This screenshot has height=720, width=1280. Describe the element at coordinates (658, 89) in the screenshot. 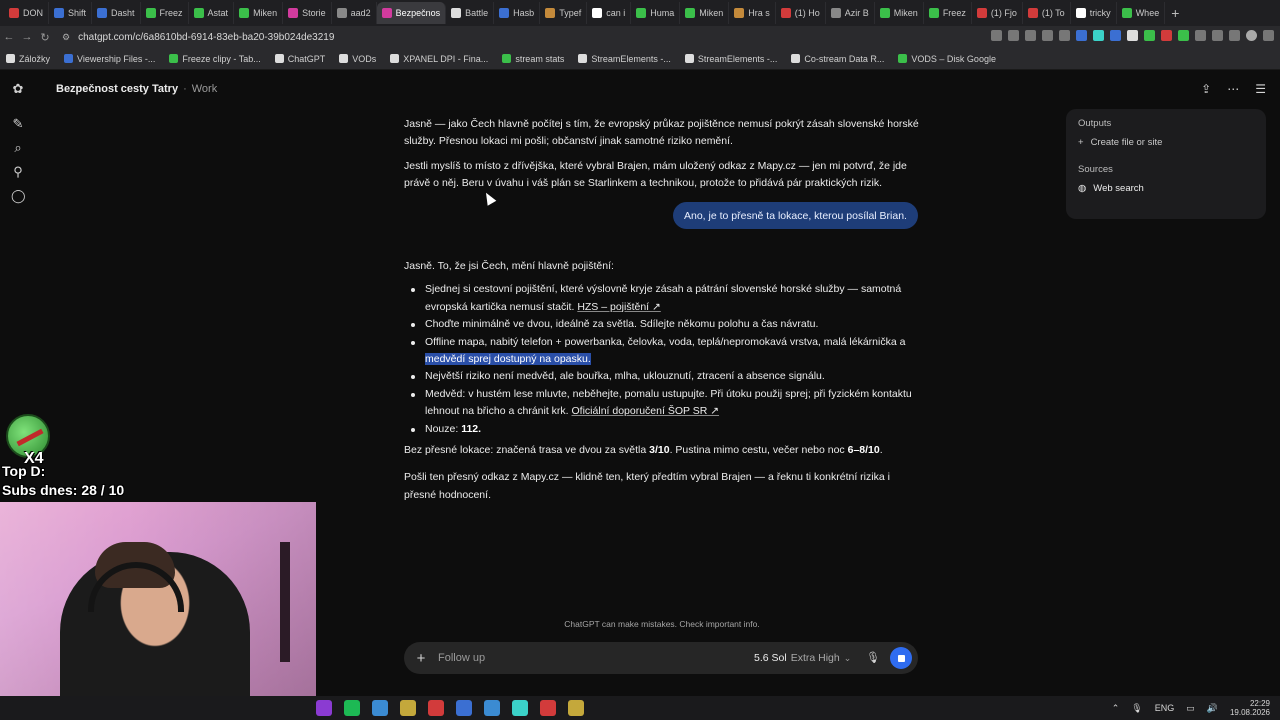

I see `chat-header: Bezpečnost cesty Tatry · Work ⇪ ⋯ ☰` at that location.